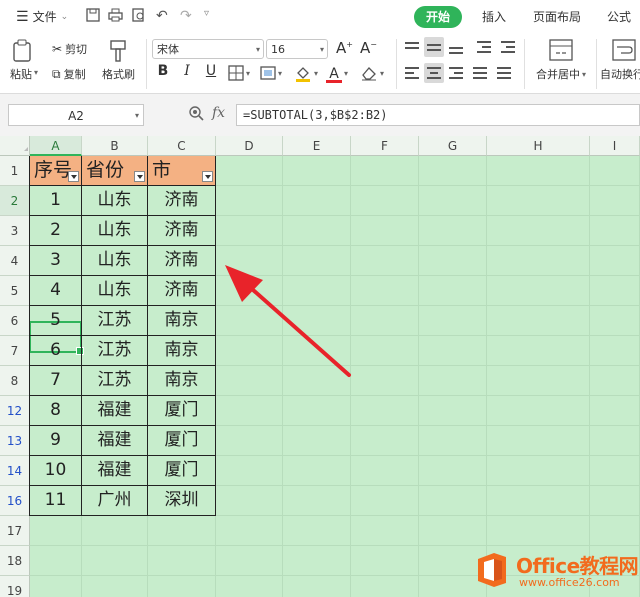 The image size is (640, 597). What do you see at coordinates (69, 49) in the screenshot?
I see `cut-button: ✂ 剪切` at bounding box center [69, 49].